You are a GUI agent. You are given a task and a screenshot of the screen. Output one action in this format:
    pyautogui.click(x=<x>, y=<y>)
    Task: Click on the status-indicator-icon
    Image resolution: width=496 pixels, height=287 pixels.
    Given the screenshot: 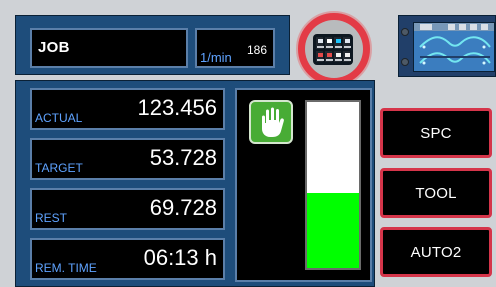 What is the action you would take?
    pyautogui.click(x=334, y=49)
    